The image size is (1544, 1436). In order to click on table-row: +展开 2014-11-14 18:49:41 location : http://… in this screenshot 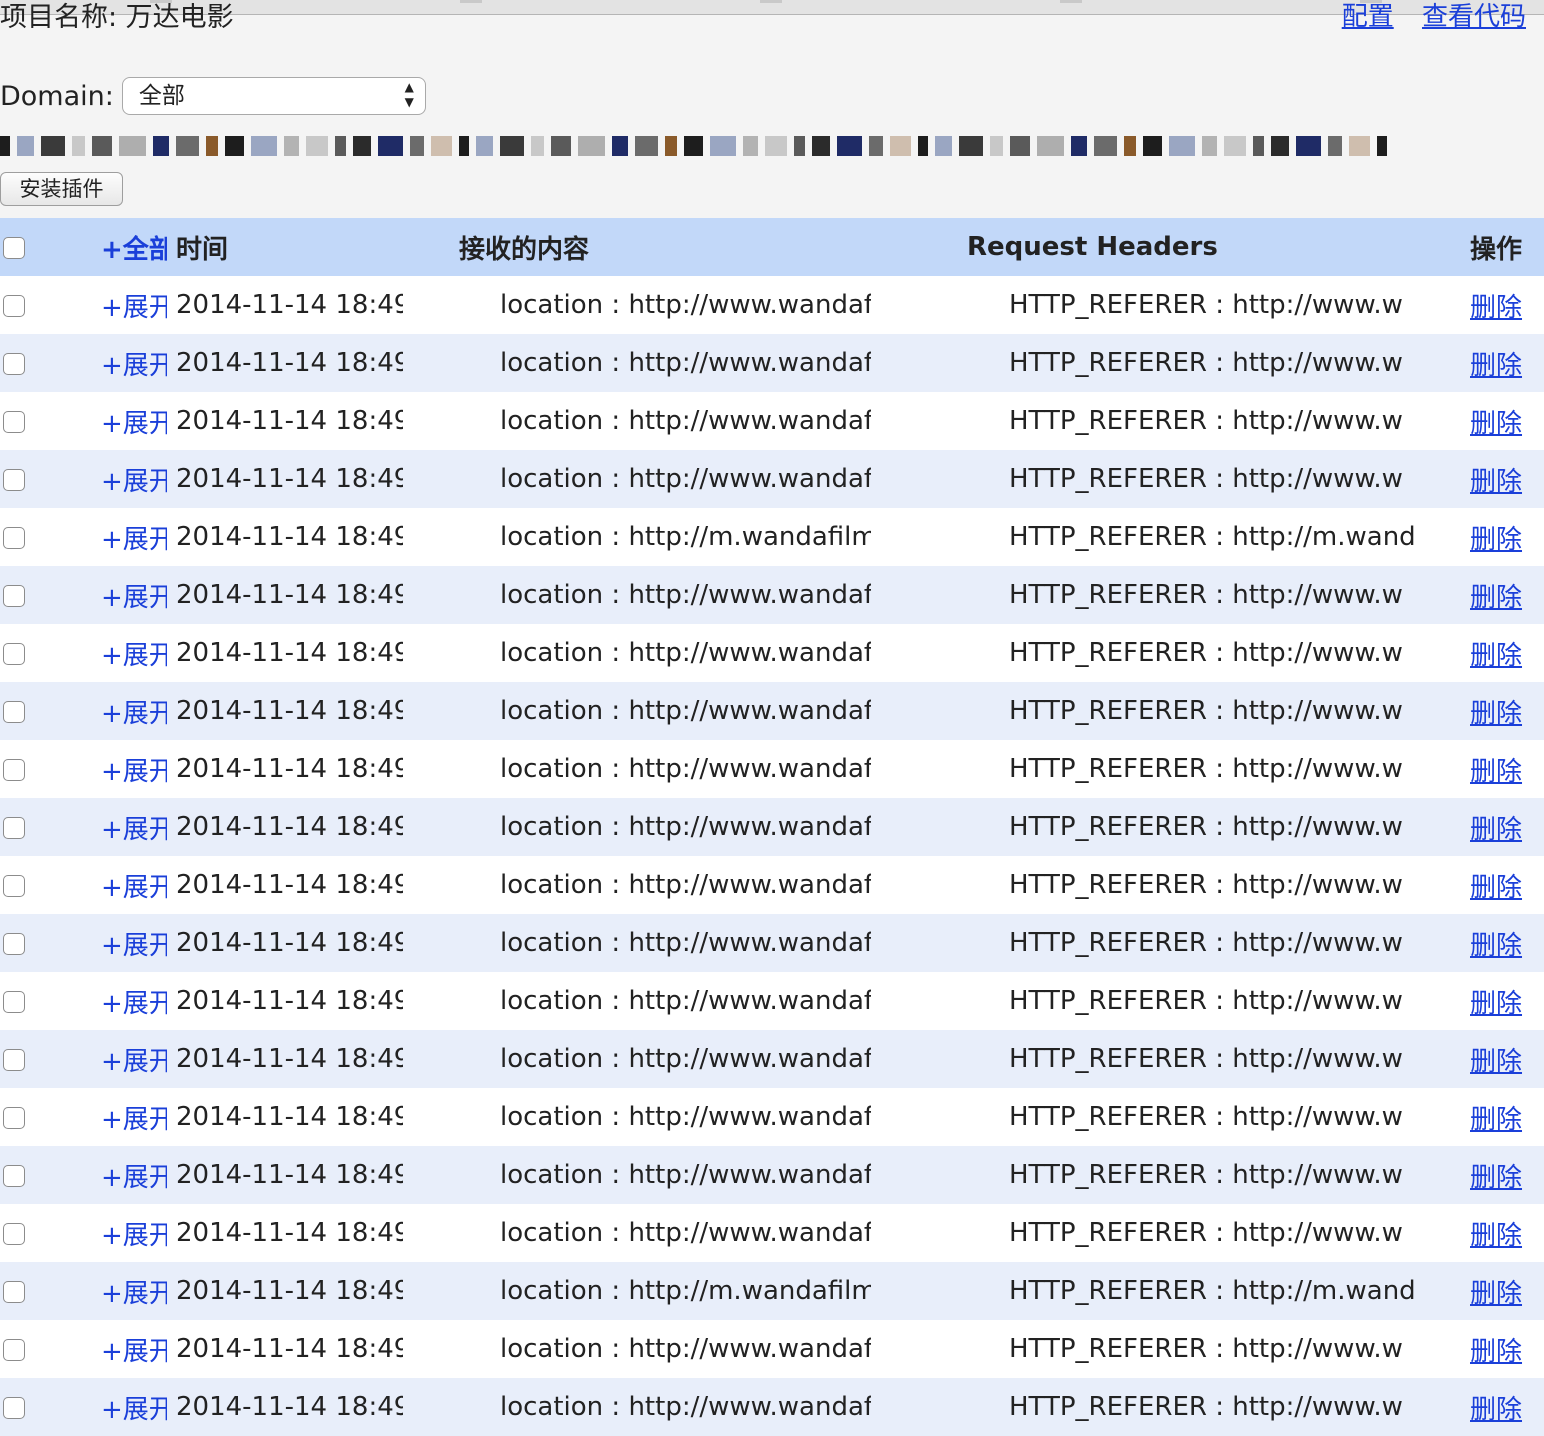, I will do `click(772, 305)`.